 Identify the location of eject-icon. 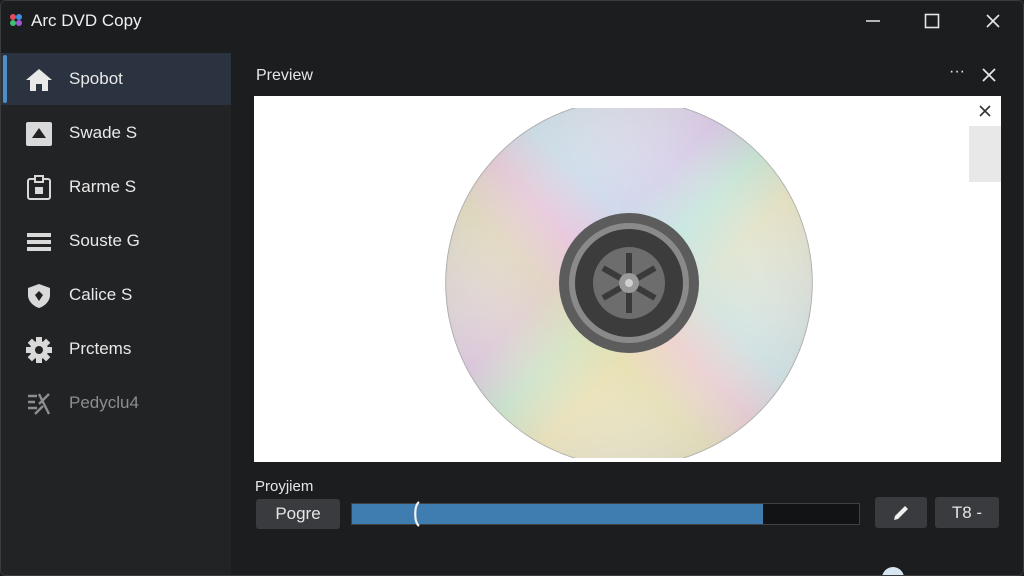
(39, 134).